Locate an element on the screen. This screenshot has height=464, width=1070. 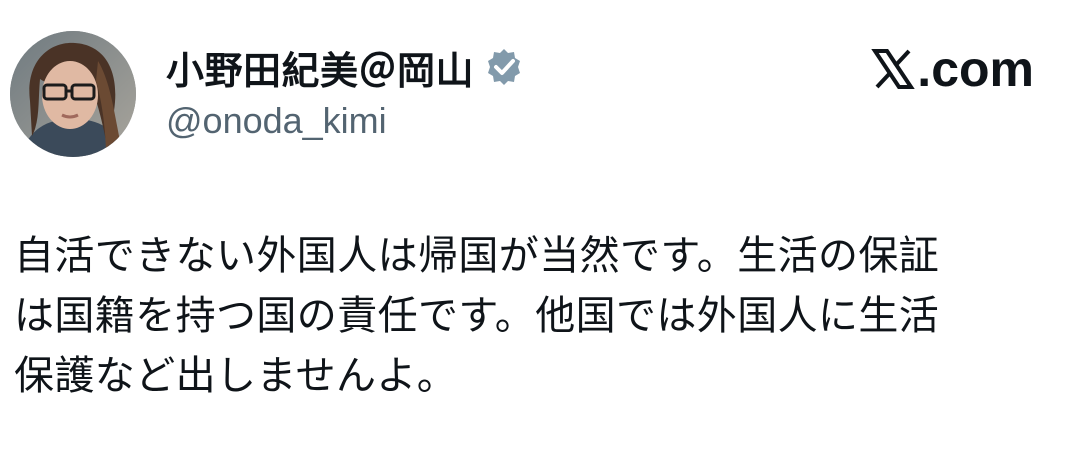
x-logo-icon is located at coordinates (893, 69).